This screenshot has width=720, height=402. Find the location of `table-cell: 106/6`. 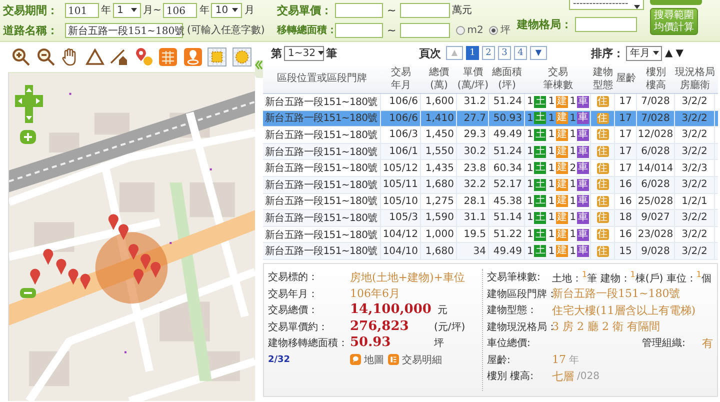

table-cell: 106/6 is located at coordinates (401, 118).